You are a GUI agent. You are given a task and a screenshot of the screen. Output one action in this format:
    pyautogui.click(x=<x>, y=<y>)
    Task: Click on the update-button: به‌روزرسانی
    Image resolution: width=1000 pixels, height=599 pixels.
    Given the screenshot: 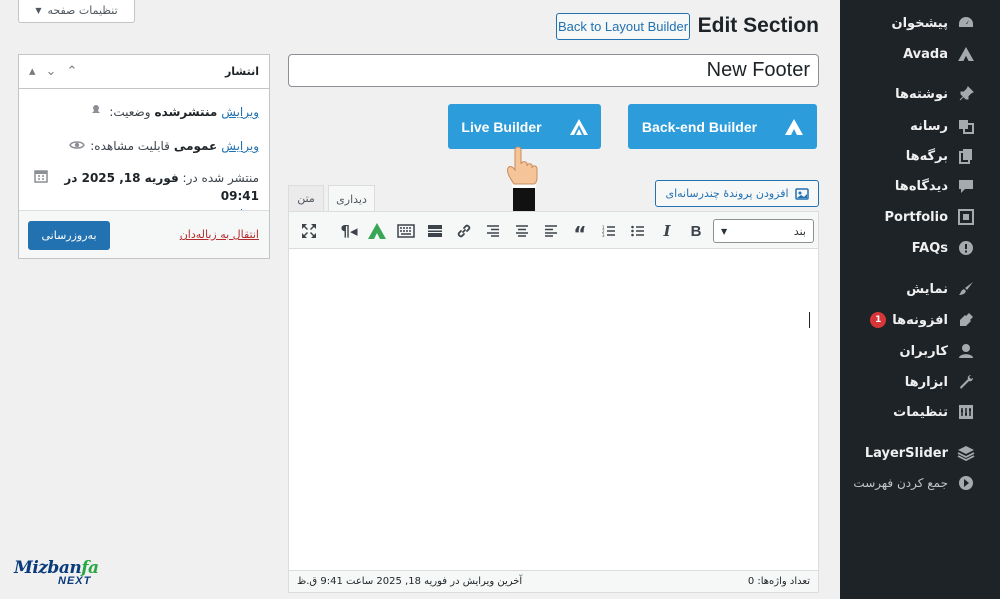 What is the action you would take?
    pyautogui.click(x=69, y=235)
    